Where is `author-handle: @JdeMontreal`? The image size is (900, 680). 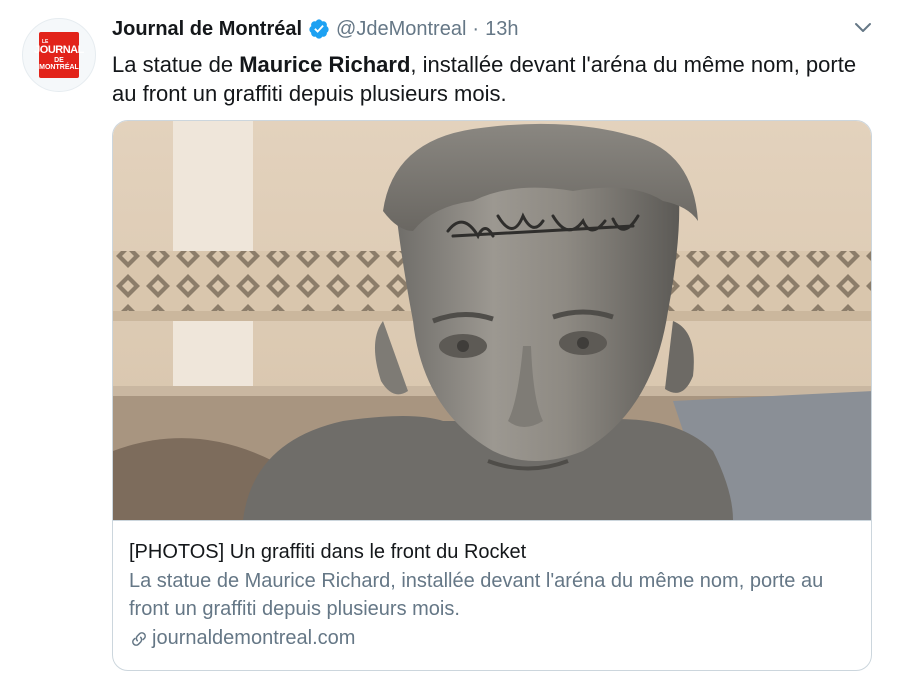
author-handle: @JdeMontreal is located at coordinates (401, 29).